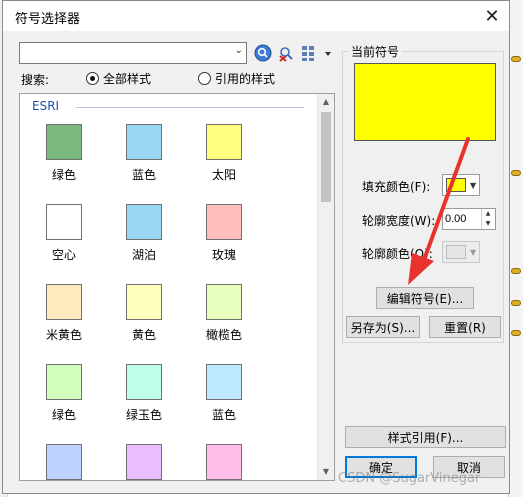 This screenshot has width=523, height=497. I want to click on radio-all-styles-label: 全部样式, so click(127, 79).